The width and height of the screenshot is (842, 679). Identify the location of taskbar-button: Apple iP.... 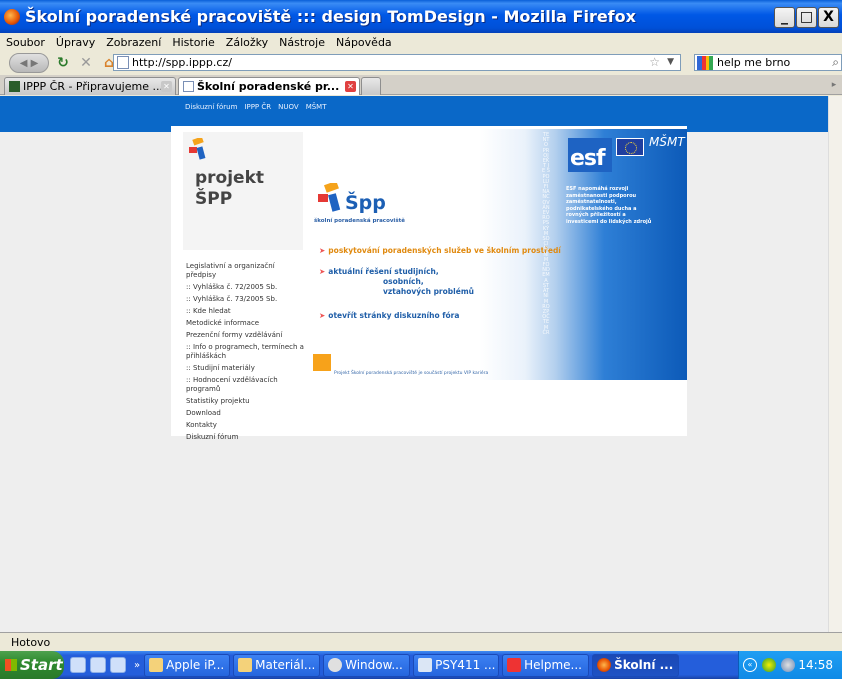
(187, 665).